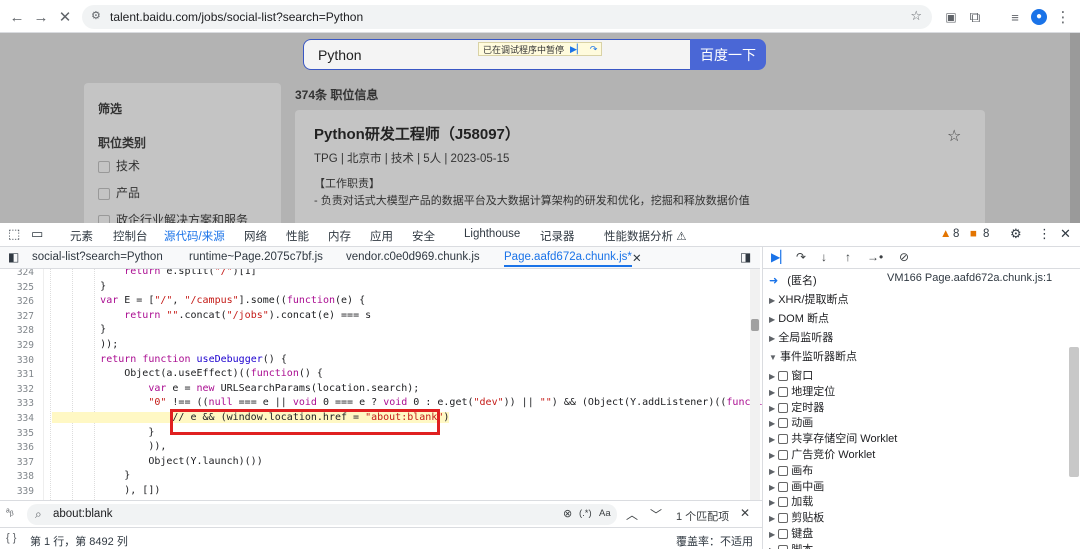  What do you see at coordinates (413, 257) in the screenshot?
I see `file-tab-vendor: vendor.c0e0d969.chunk.js` at bounding box center [413, 257].